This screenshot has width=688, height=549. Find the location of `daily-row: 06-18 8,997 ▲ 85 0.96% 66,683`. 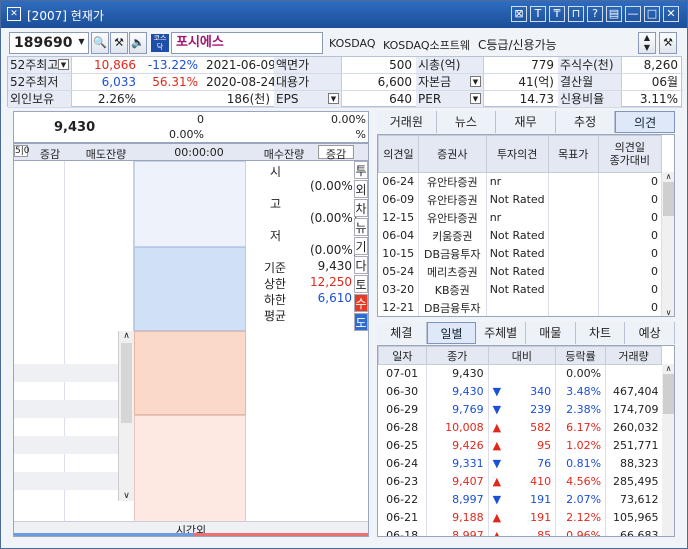

daily-row: 06-18 8,997 ▲ 85 0.96% 66,683 is located at coordinates (520, 531).